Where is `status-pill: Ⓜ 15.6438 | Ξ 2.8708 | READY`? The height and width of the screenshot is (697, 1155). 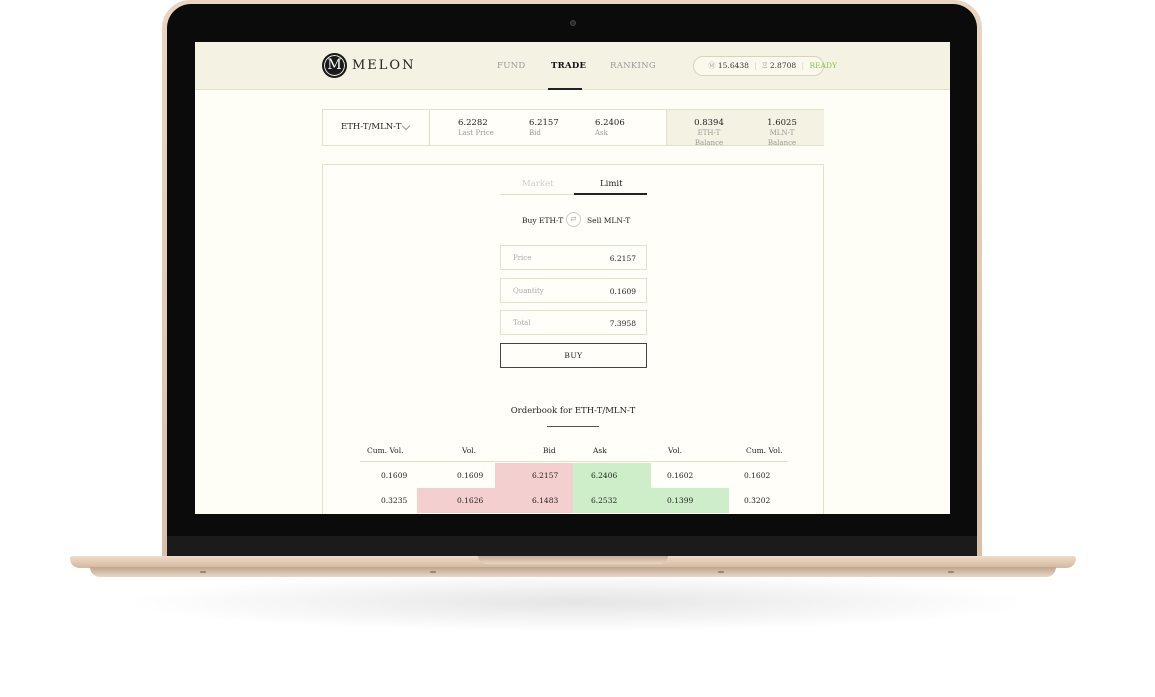
status-pill: Ⓜ 15.6438 | Ξ 2.8708 | READY is located at coordinates (765, 66).